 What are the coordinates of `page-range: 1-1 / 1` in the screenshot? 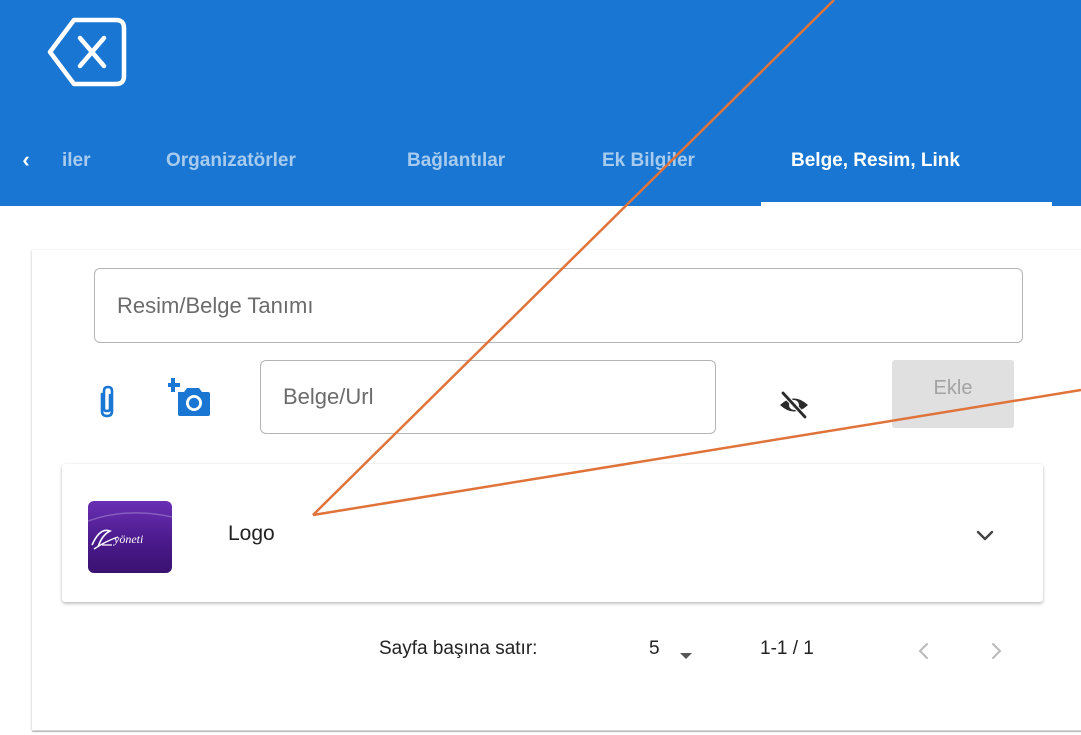 It's located at (787, 648).